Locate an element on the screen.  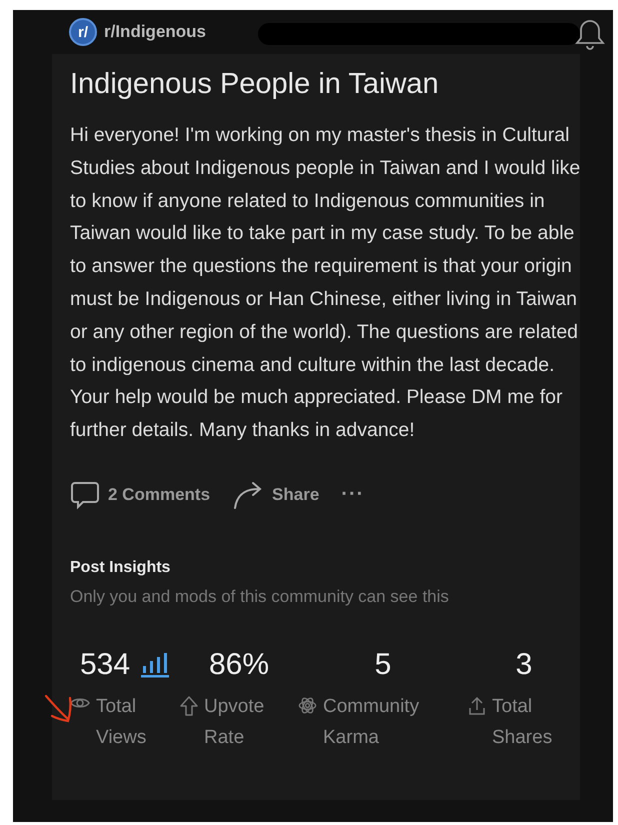
stat-value: 5 is located at coordinates (383, 665).